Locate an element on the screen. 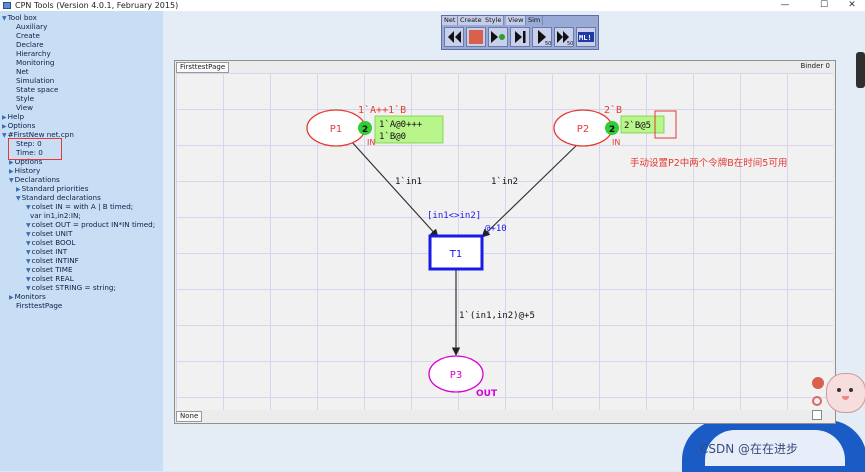  p1-token-count: 2 is located at coordinates (365, 130).